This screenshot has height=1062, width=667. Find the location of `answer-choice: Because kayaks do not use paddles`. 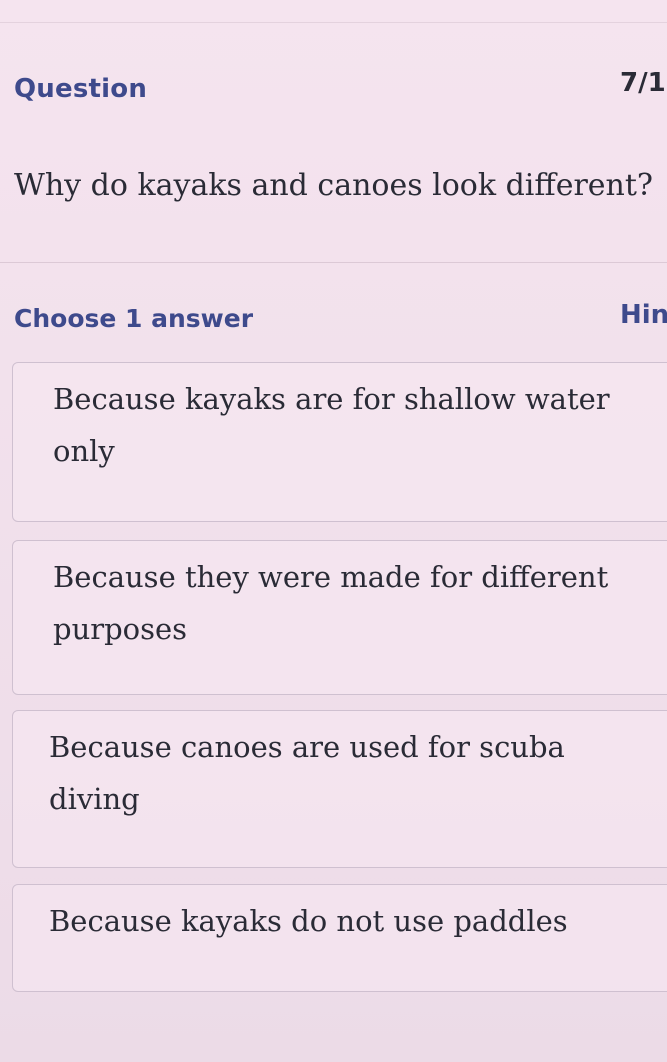

answer-choice: Because kayaks do not use paddles is located at coordinates (339, 938).